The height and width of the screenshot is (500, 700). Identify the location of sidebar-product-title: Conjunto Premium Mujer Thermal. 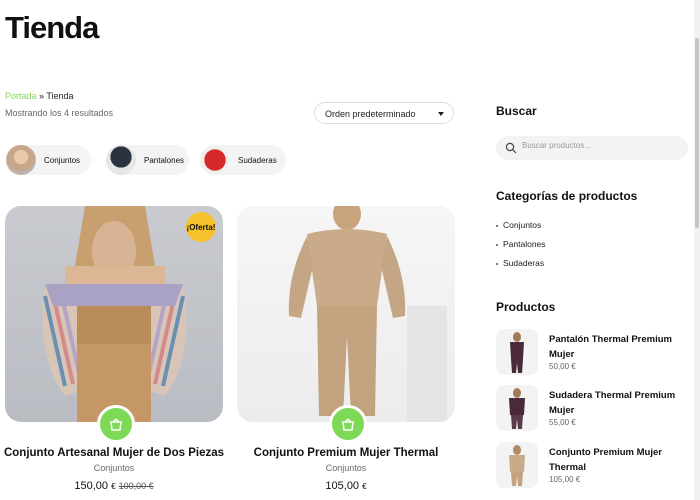
(616, 460).